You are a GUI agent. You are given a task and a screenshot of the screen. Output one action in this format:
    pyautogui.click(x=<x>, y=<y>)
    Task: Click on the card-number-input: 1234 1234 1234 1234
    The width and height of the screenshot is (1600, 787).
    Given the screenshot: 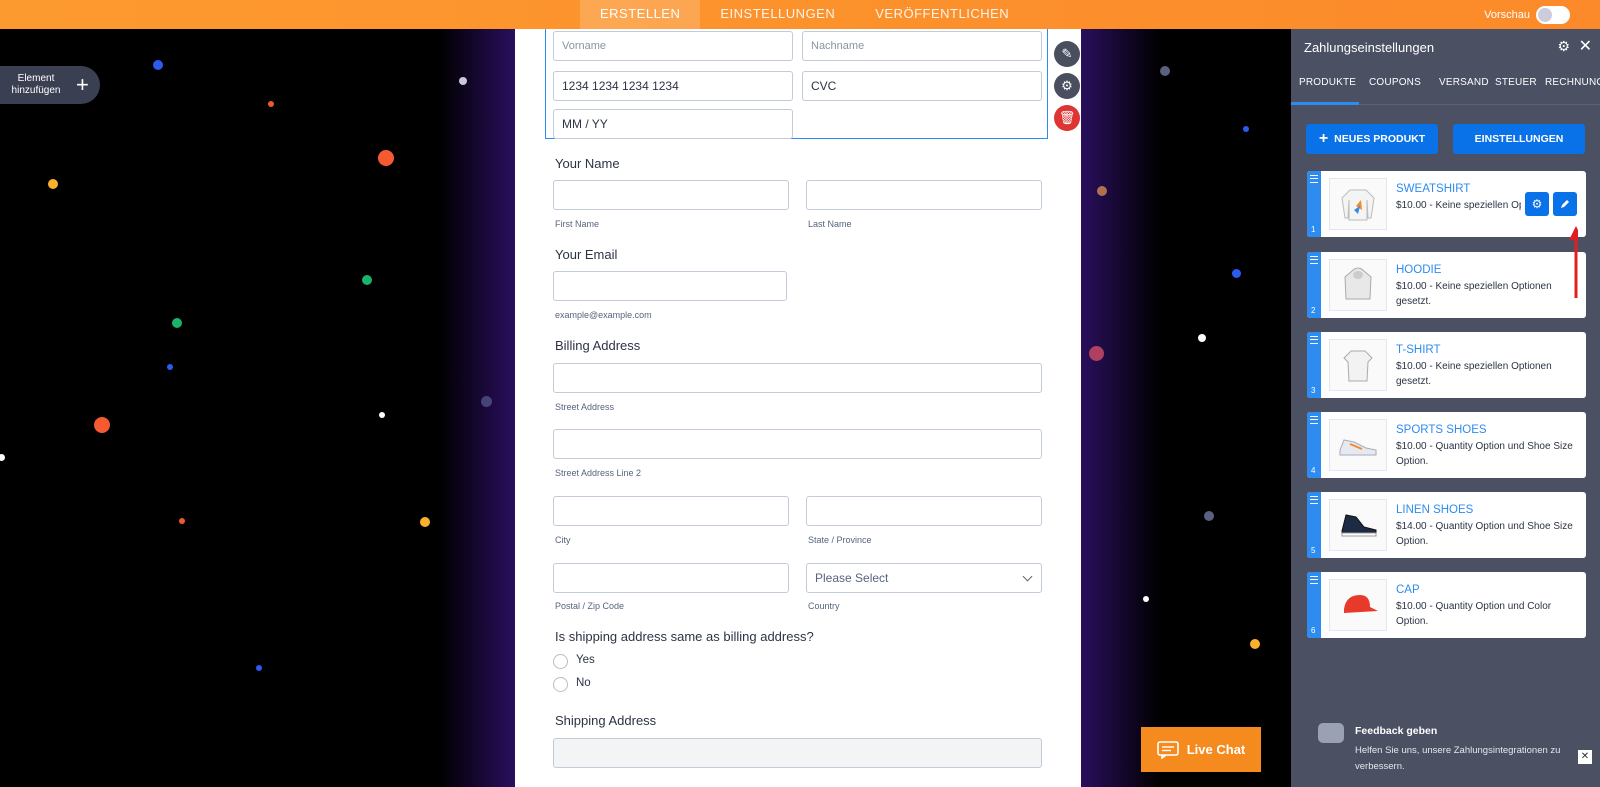 What is the action you would take?
    pyautogui.click(x=673, y=86)
    